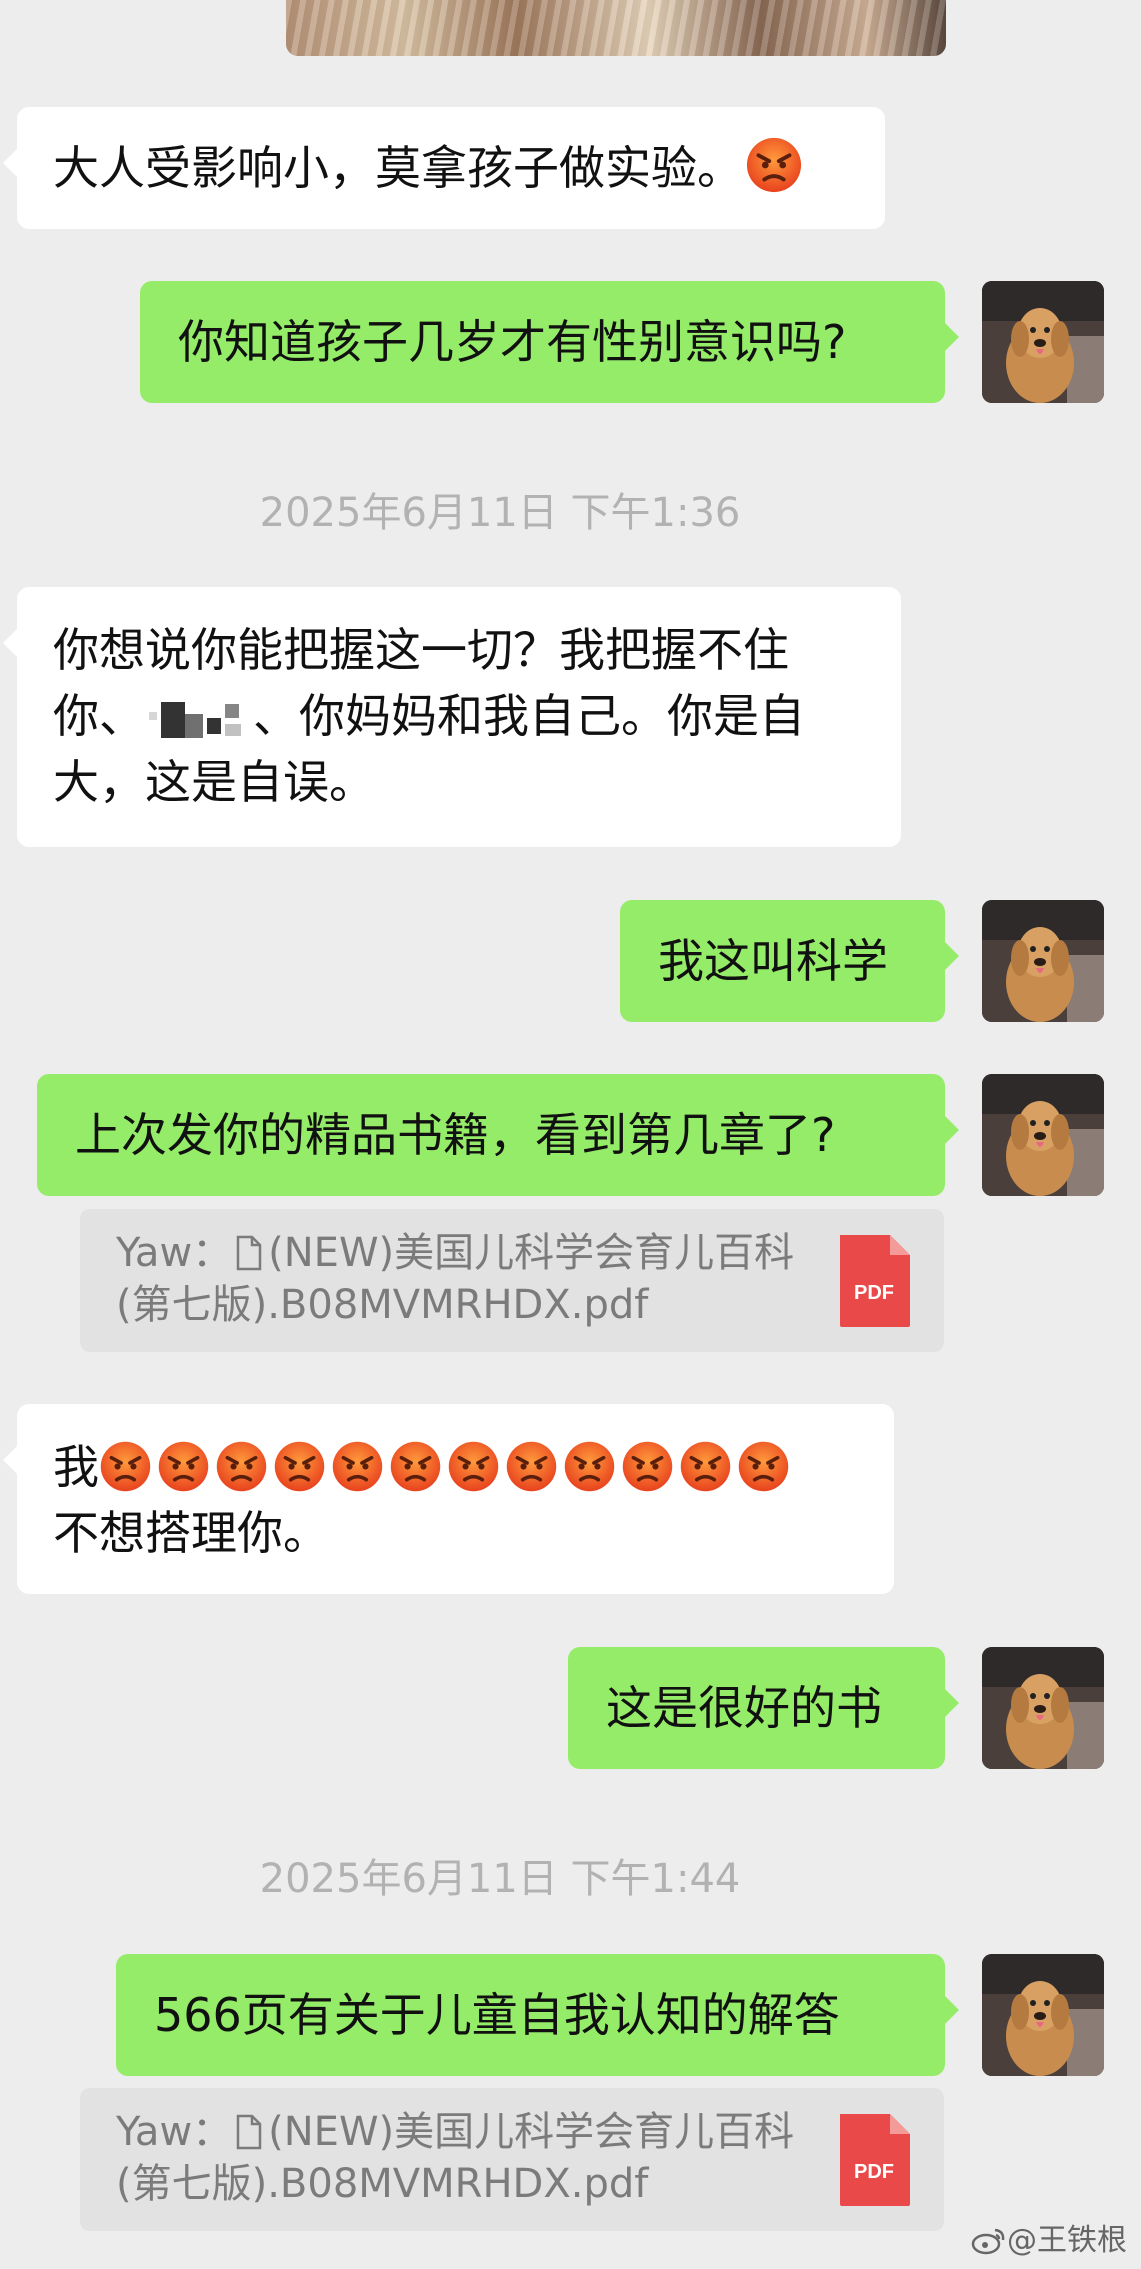  I want to click on message-text: 我, so click(455, 1467).